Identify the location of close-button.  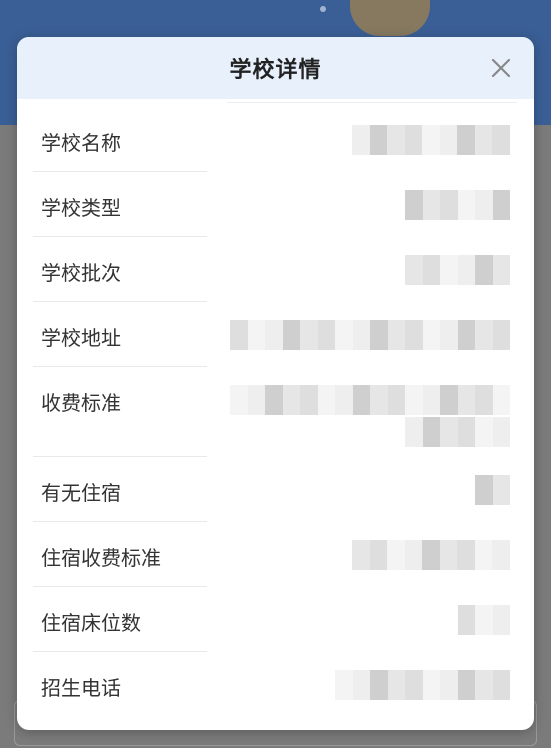
(501, 68).